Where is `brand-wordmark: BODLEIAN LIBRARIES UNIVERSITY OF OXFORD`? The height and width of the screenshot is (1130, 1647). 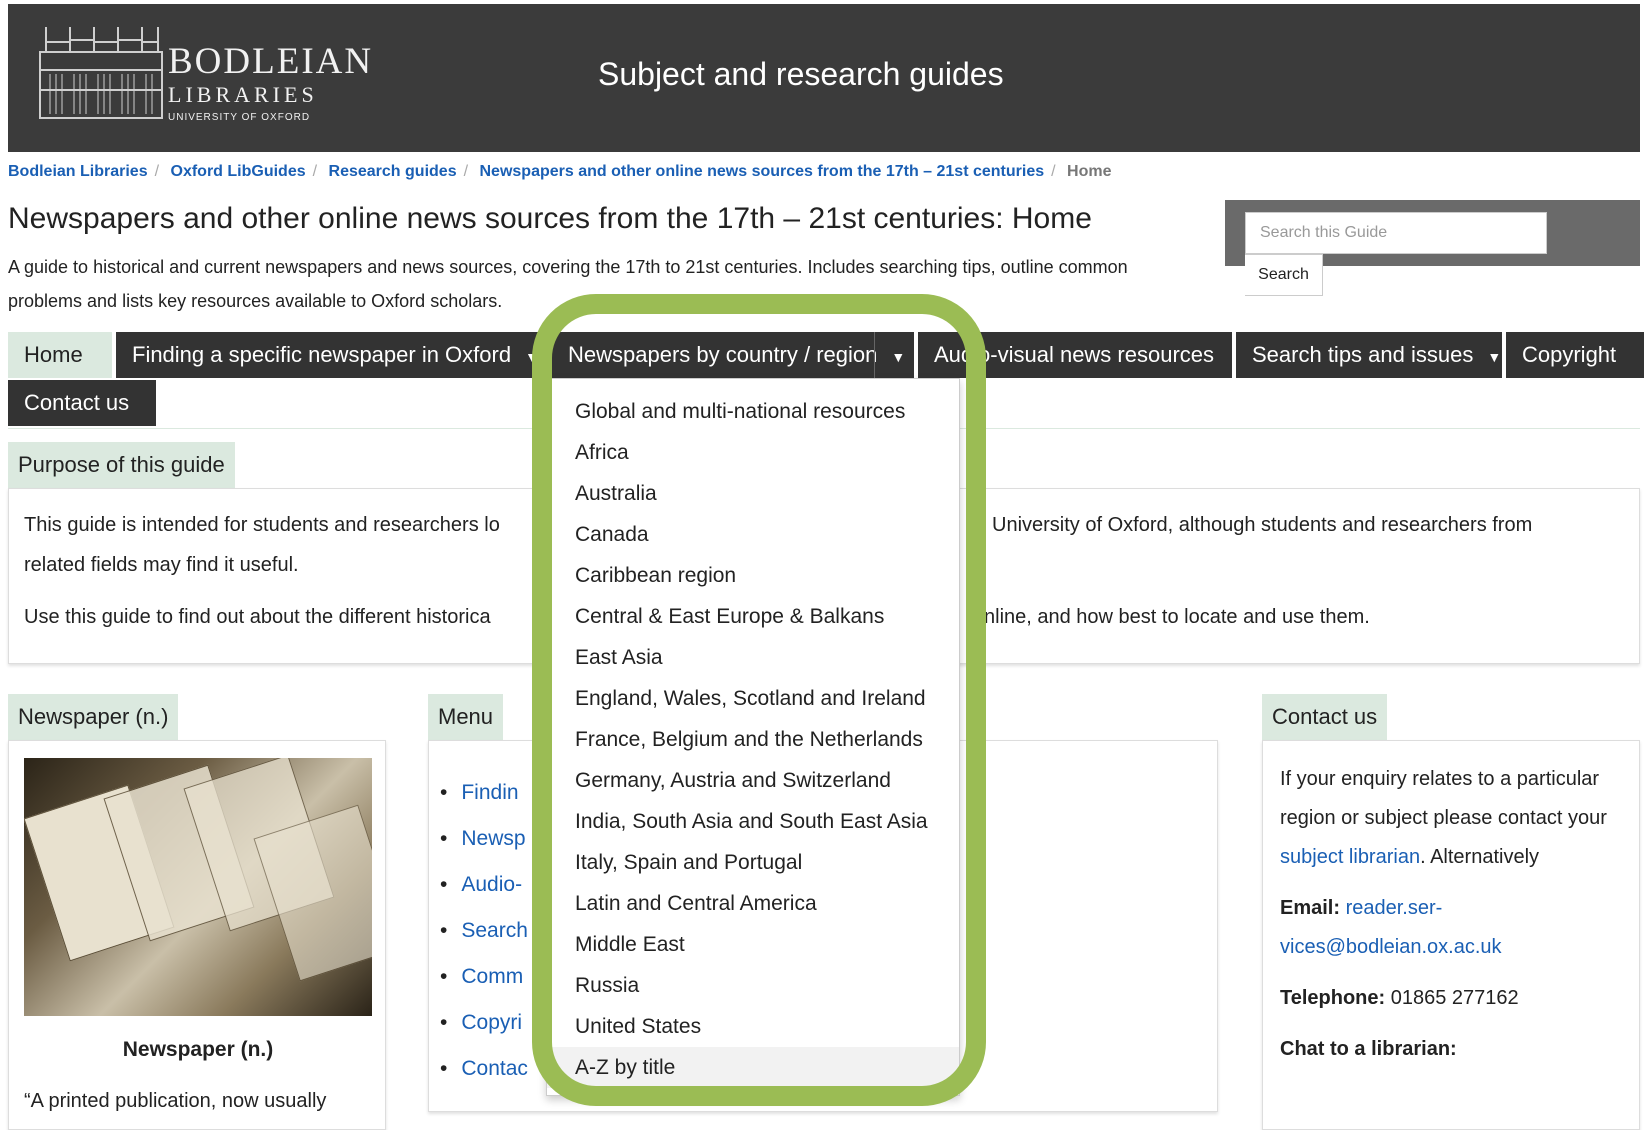 brand-wordmark: BODLEIAN LIBRARIES UNIVERSITY OF OXFORD is located at coordinates (271, 82).